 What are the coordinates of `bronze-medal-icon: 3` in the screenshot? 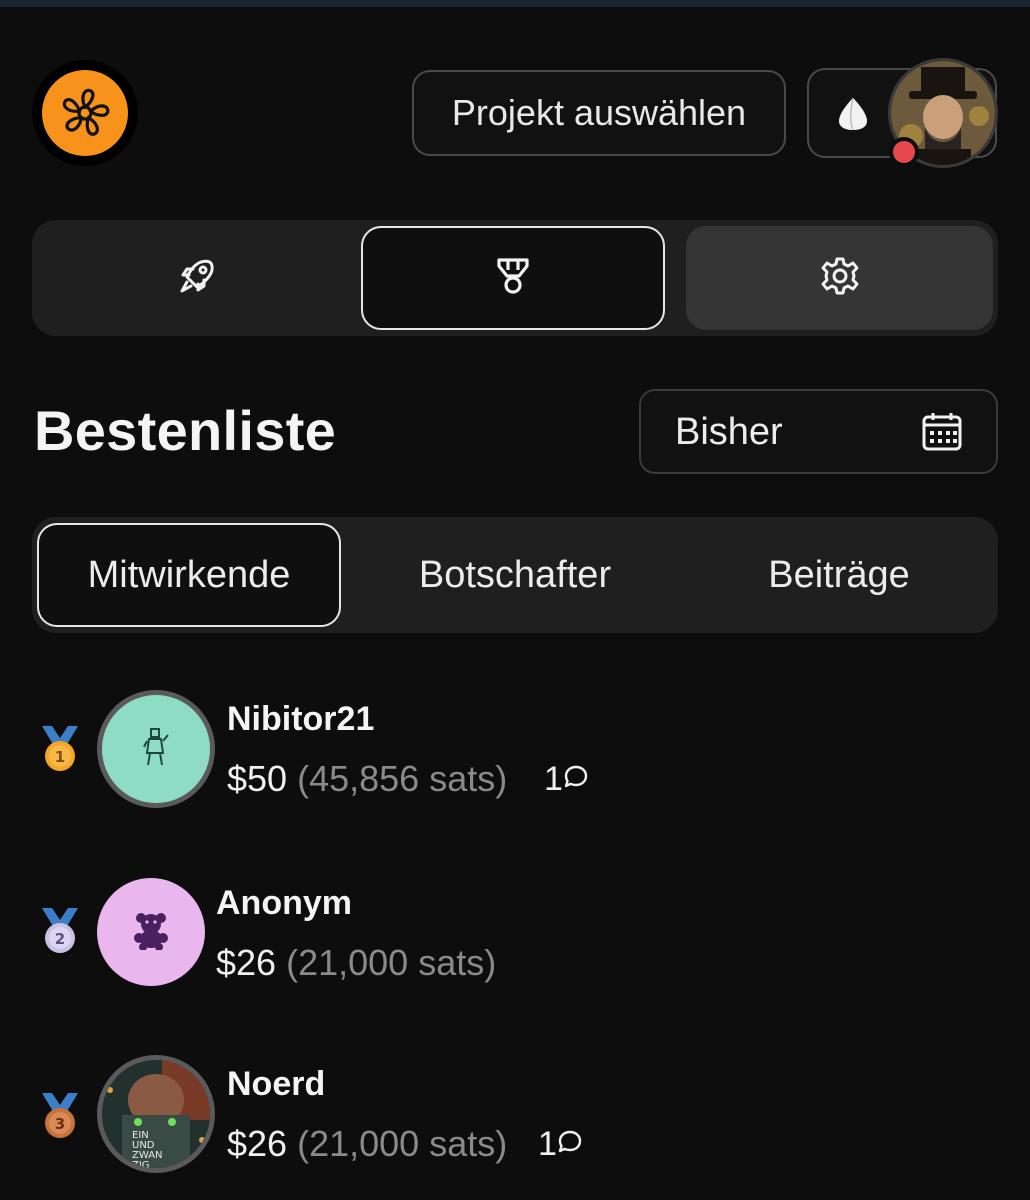 It's located at (60, 1118).